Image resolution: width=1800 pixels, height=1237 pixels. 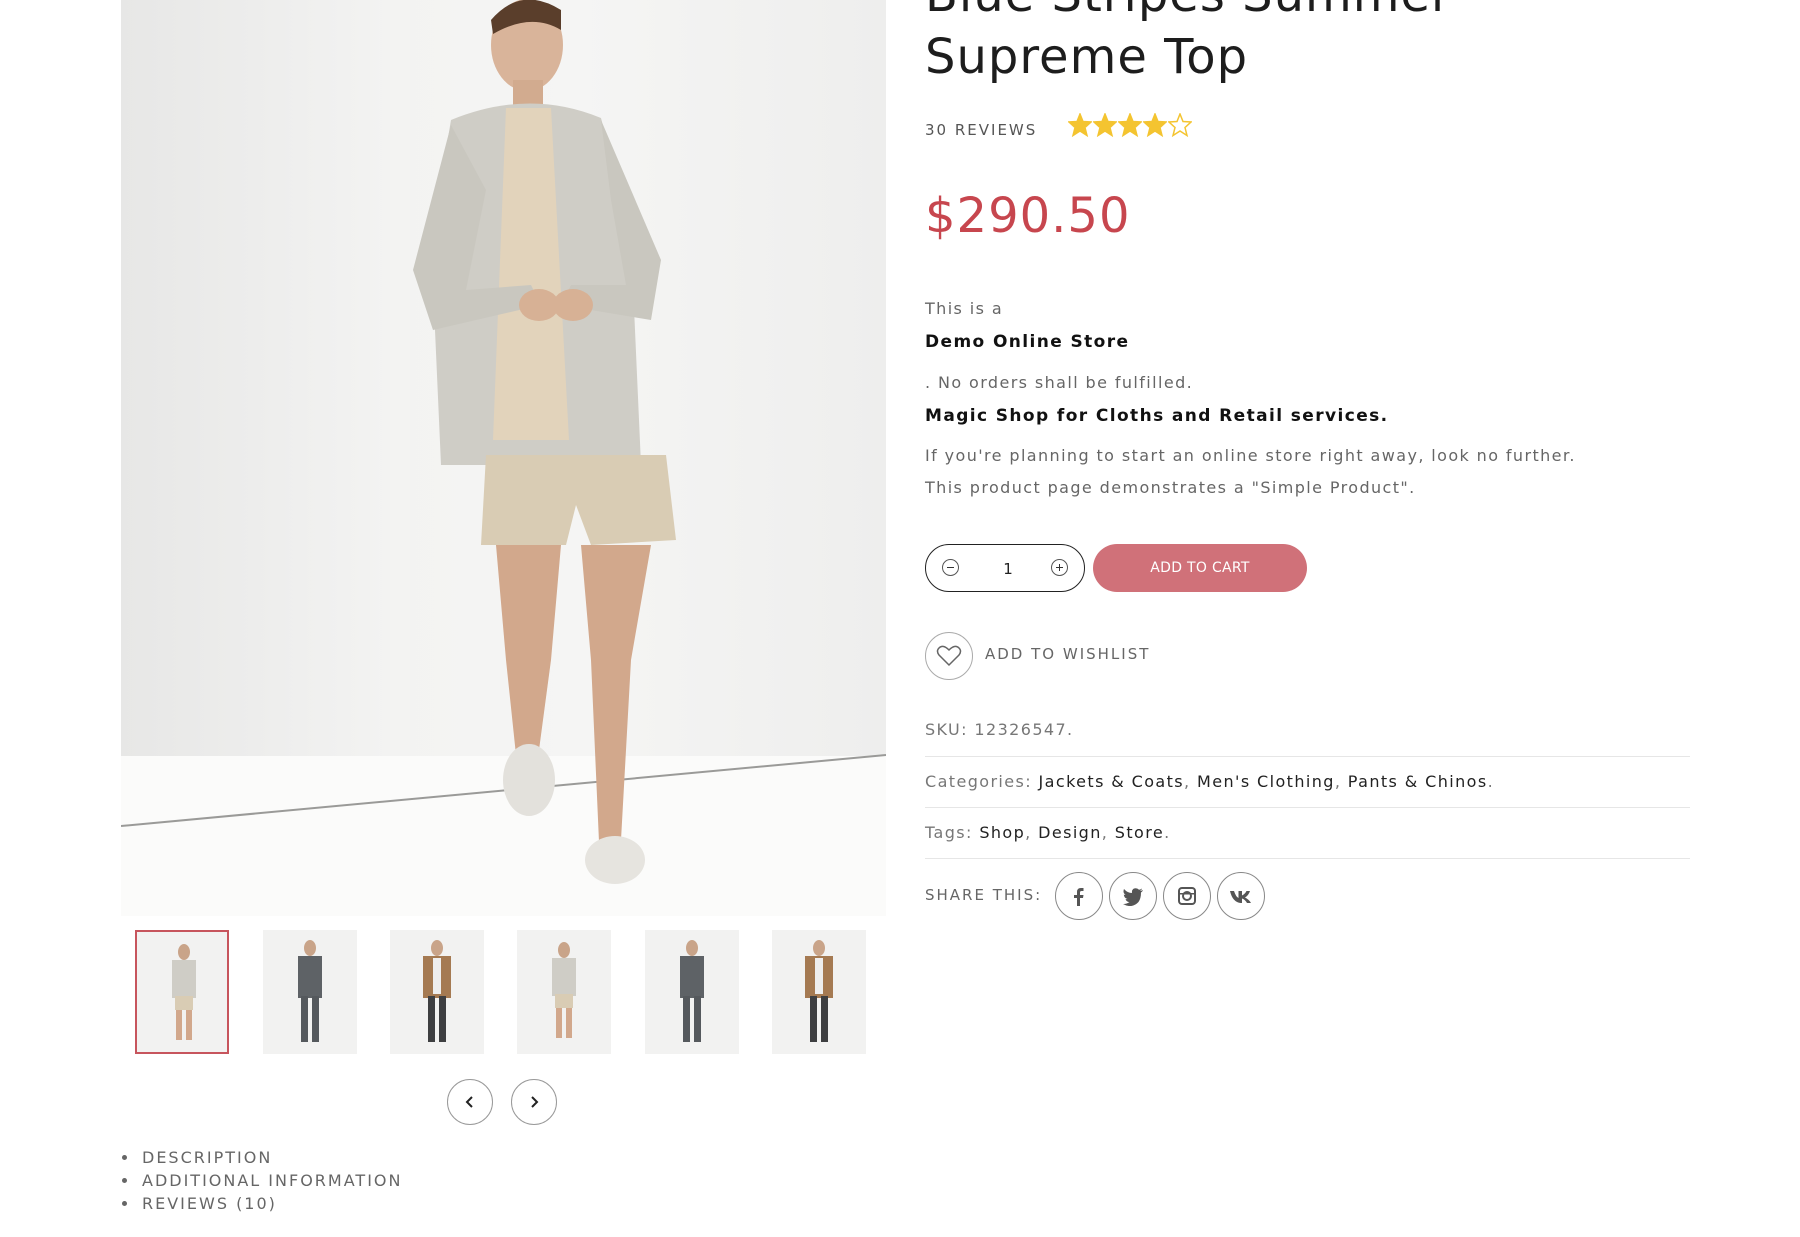 I want to click on quantity-minus-button, so click(x=950, y=567).